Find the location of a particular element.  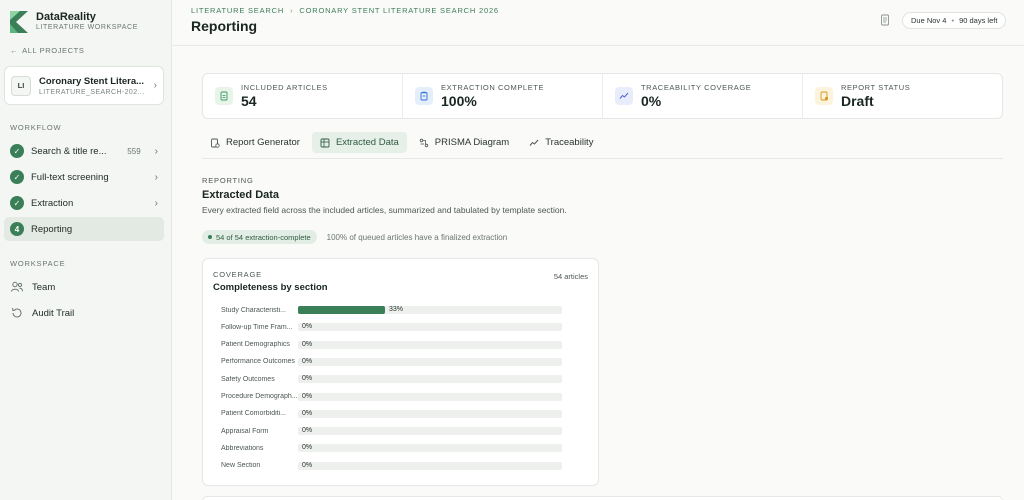

stat-label: INCLUDED ARTICLES is located at coordinates (284, 87).